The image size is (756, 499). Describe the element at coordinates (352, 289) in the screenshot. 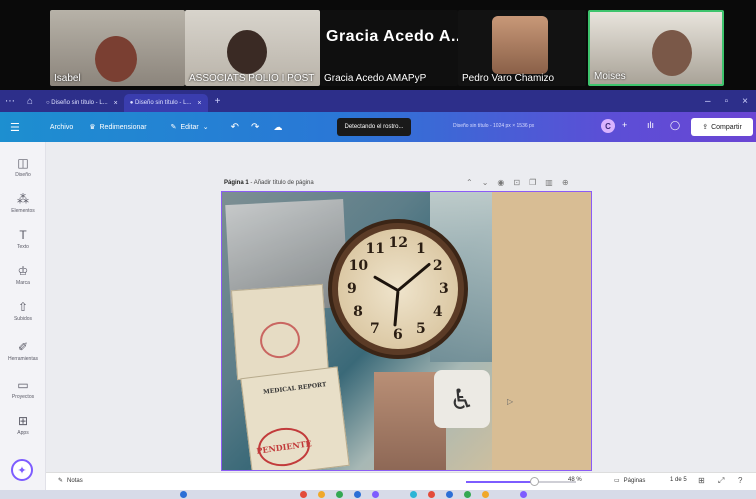

I see `clock-numeral: 9` at that location.